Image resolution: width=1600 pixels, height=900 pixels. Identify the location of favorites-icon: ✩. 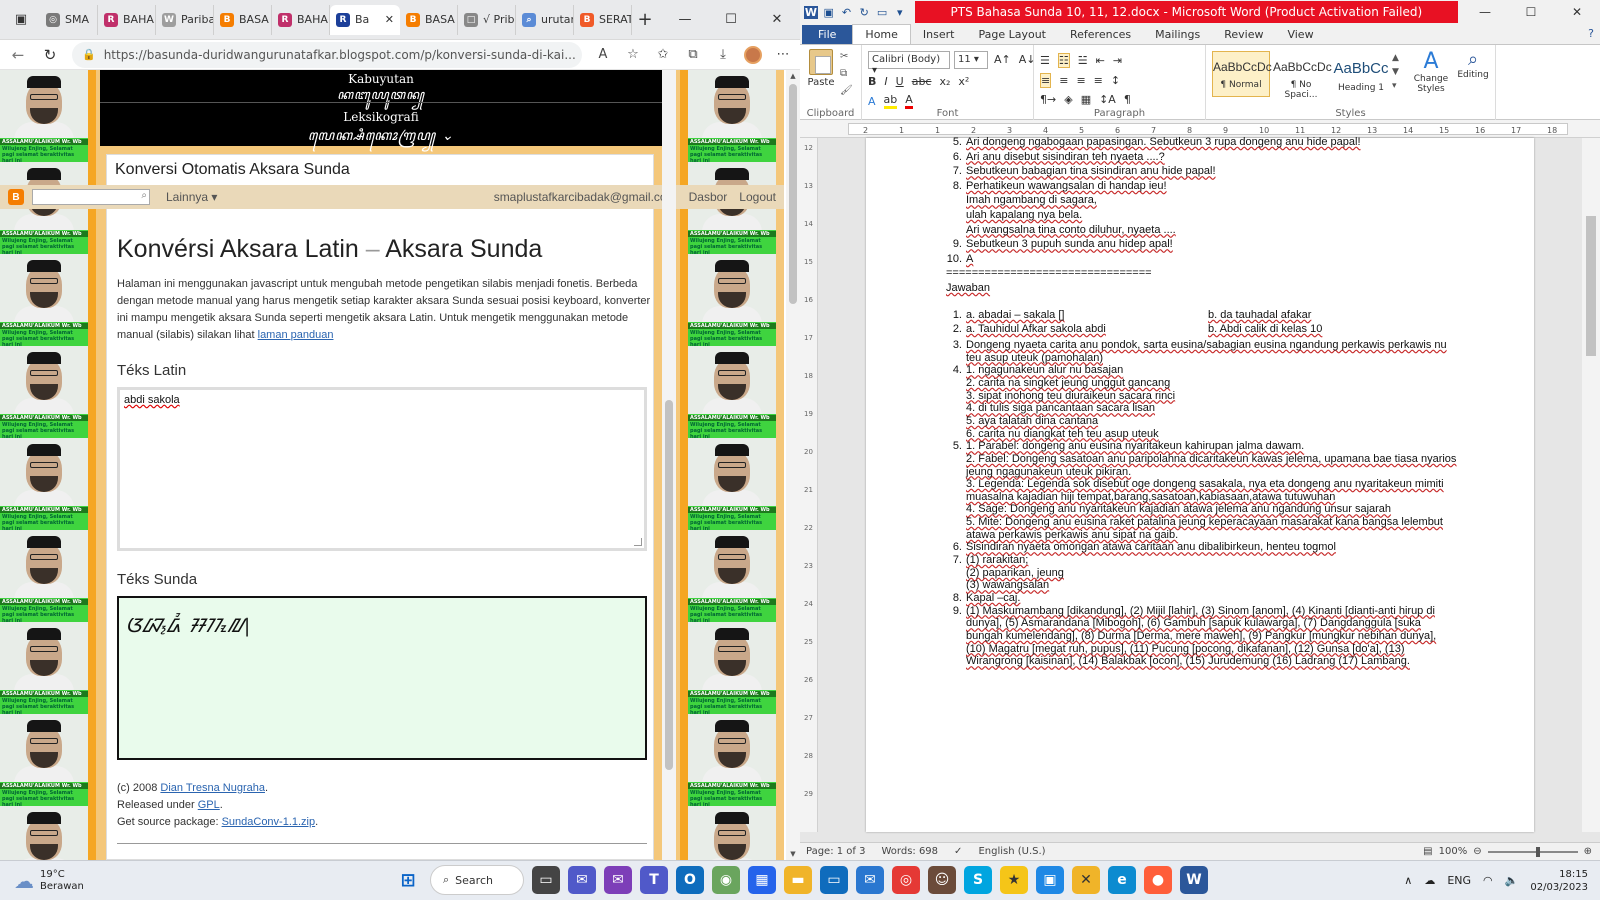
(663, 54).